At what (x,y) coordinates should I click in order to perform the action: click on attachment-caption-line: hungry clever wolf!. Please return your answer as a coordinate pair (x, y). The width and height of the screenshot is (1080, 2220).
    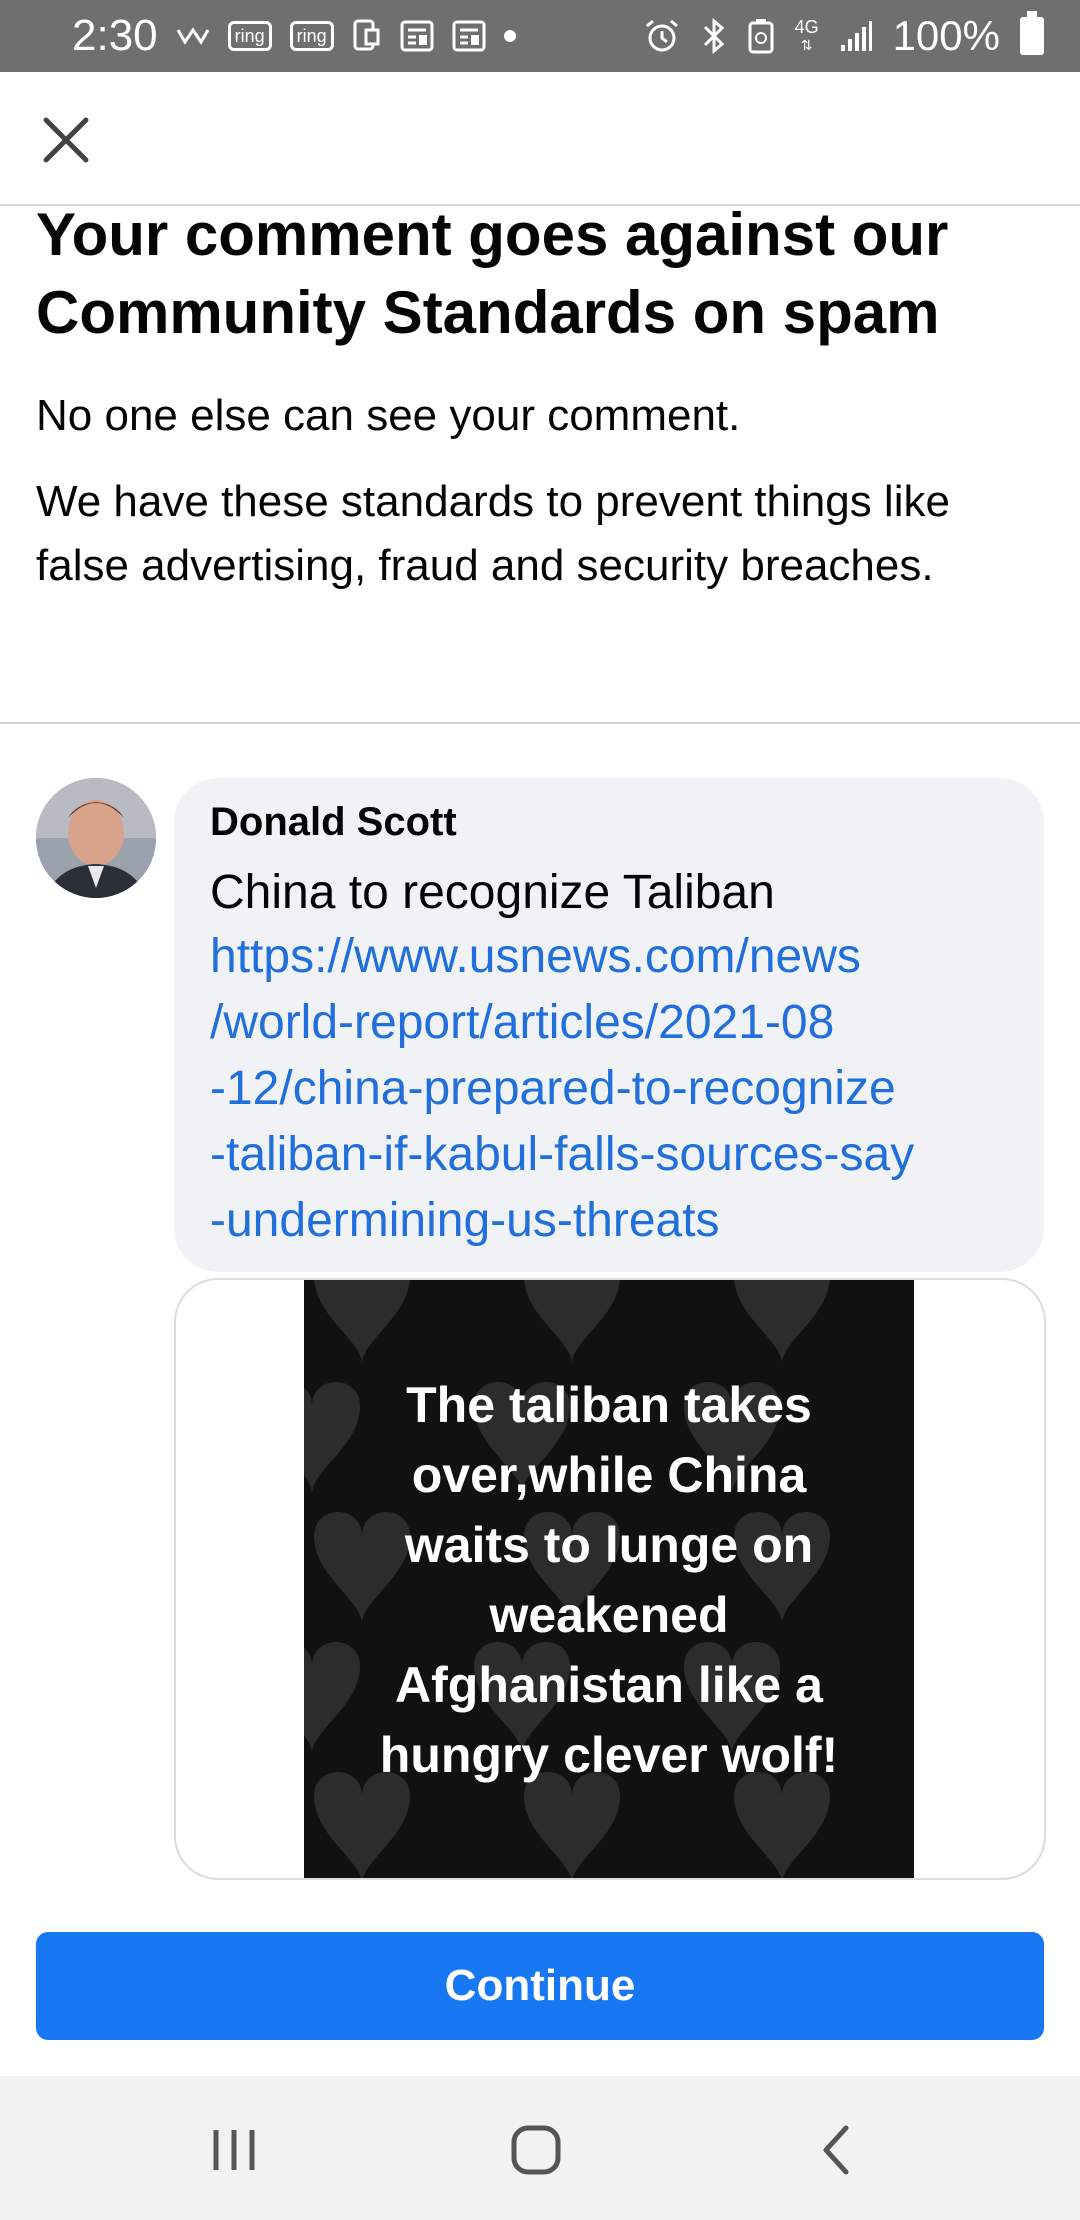
    Looking at the image, I should click on (609, 1755).